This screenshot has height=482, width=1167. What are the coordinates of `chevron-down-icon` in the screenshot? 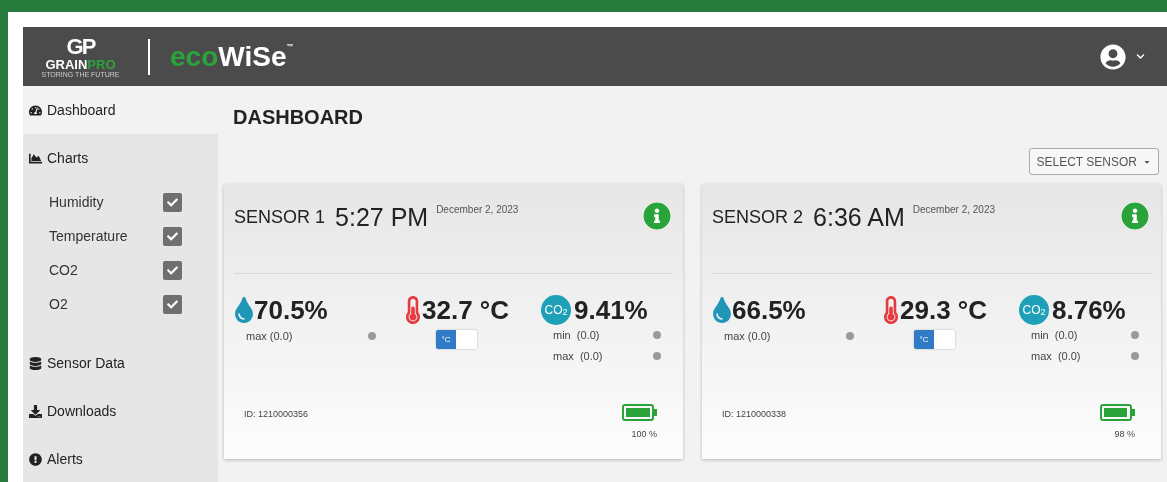 It's located at (1140, 56).